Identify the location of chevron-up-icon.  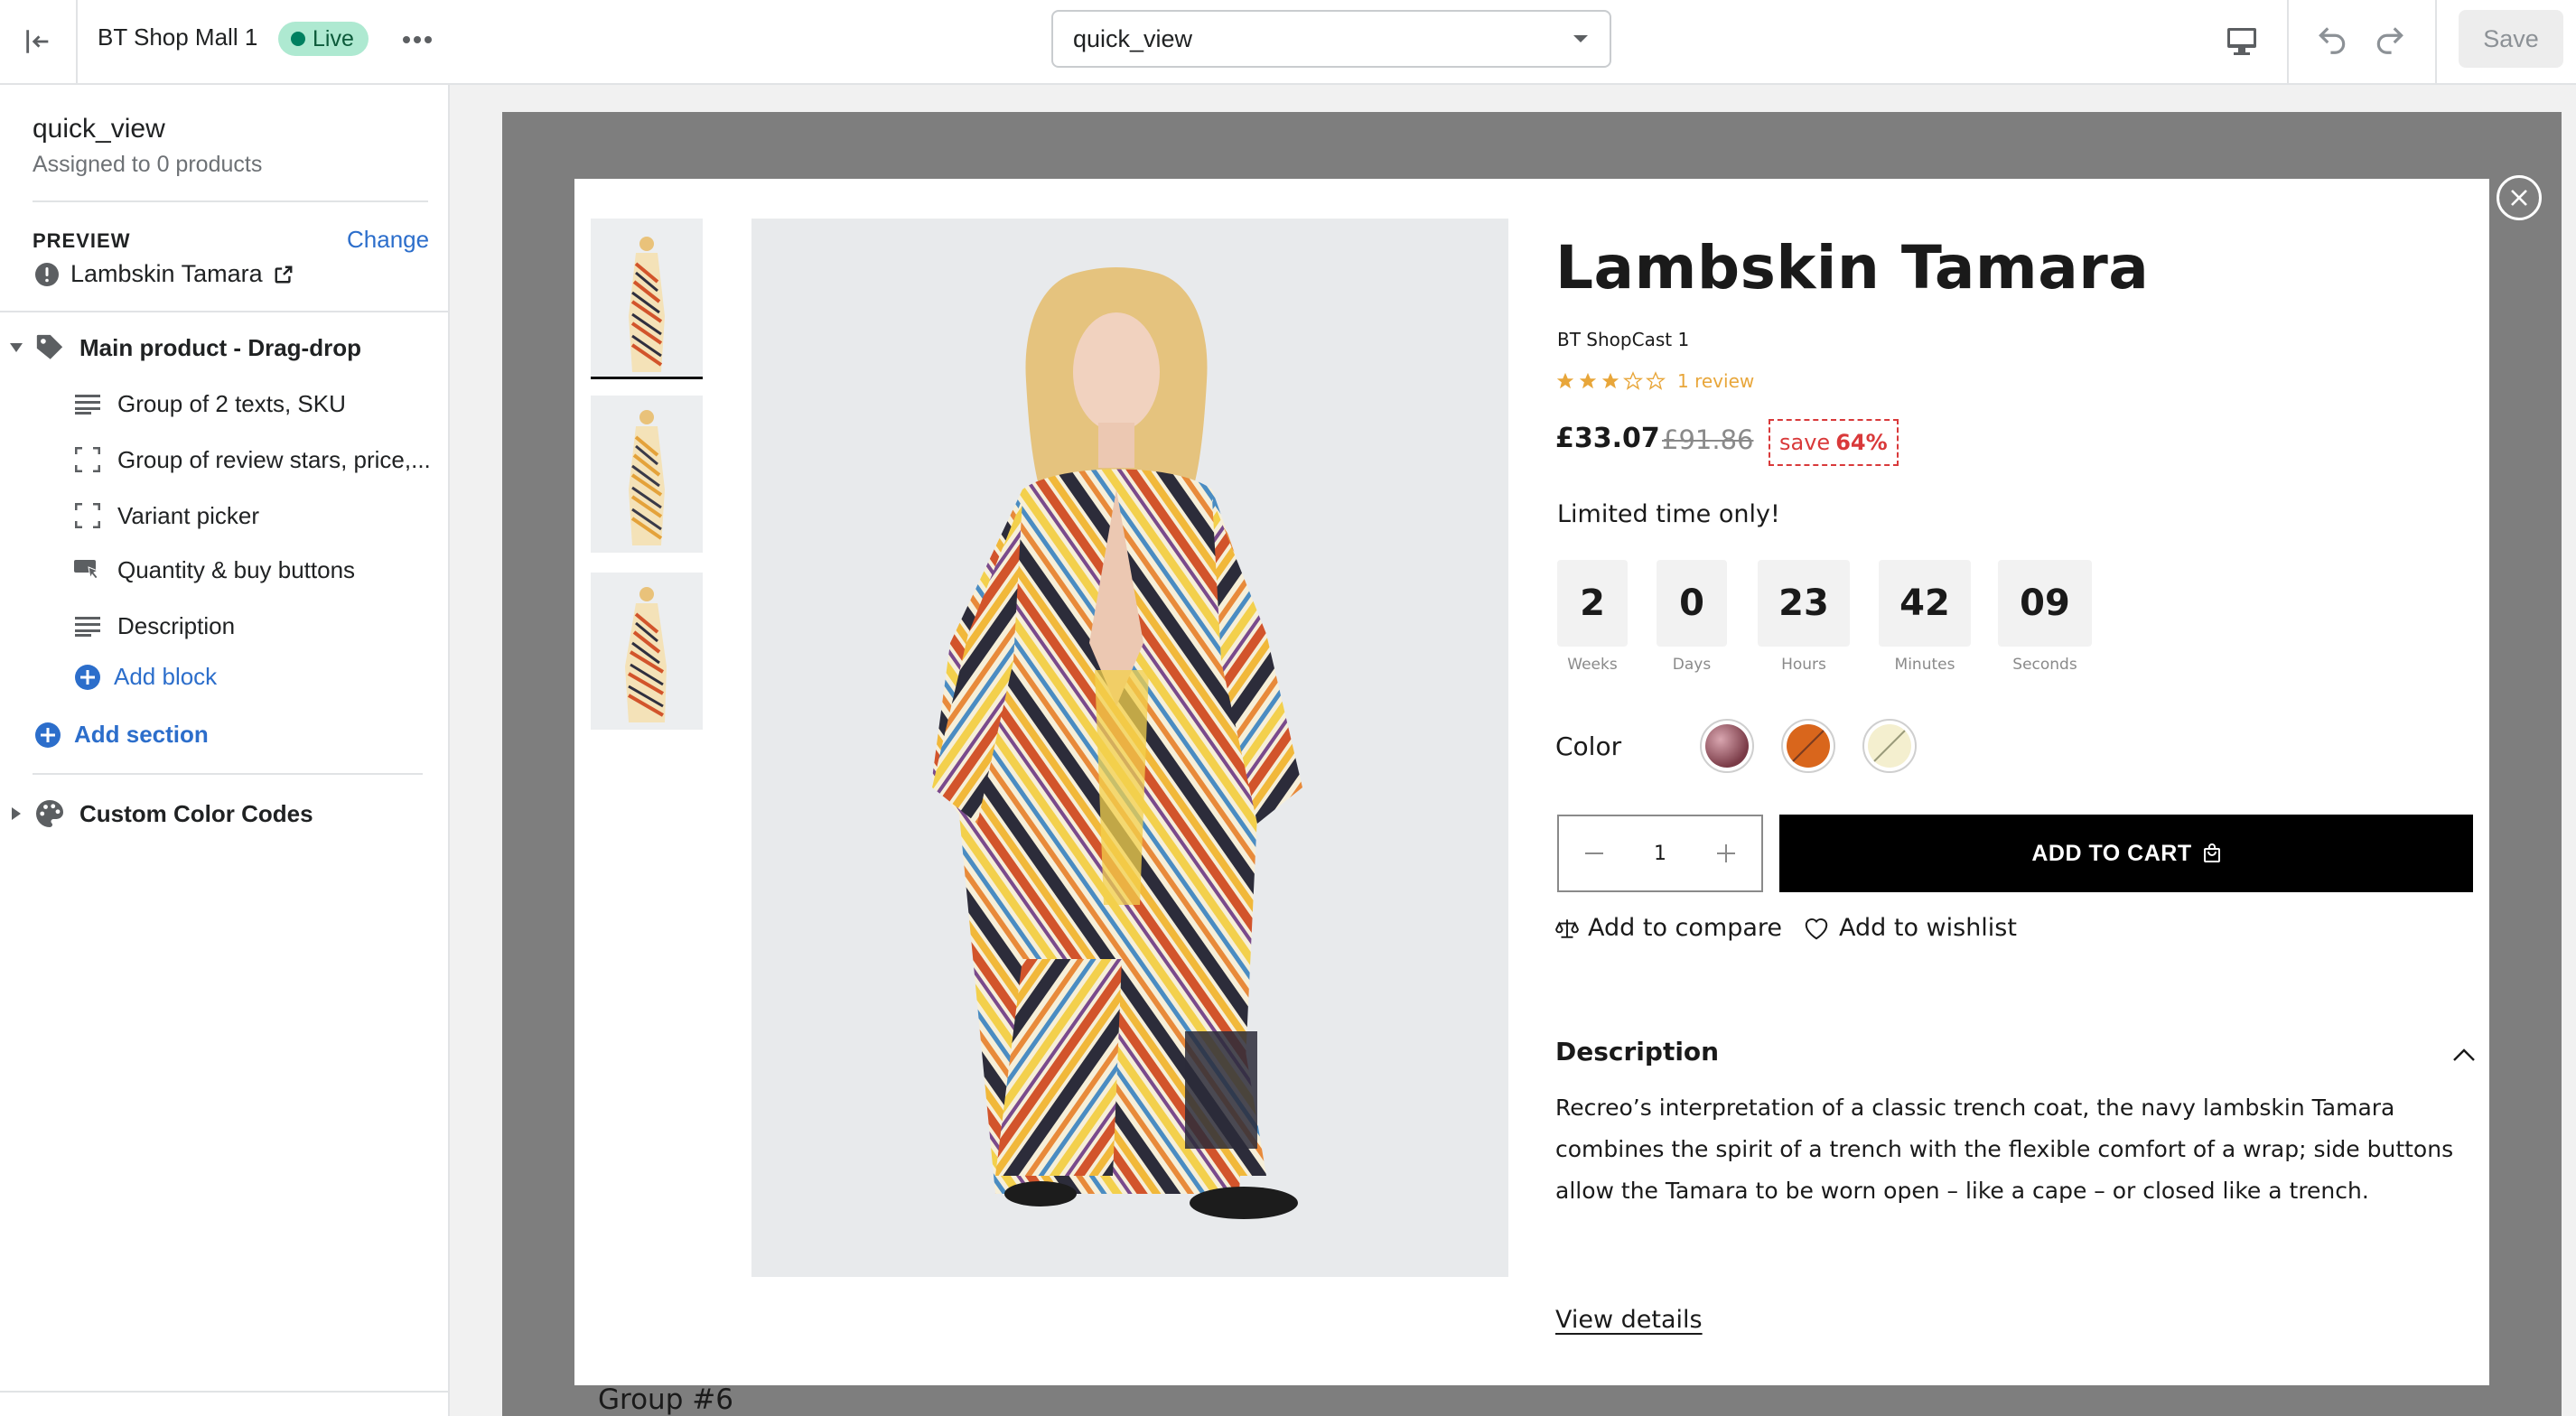
(2464, 1054).